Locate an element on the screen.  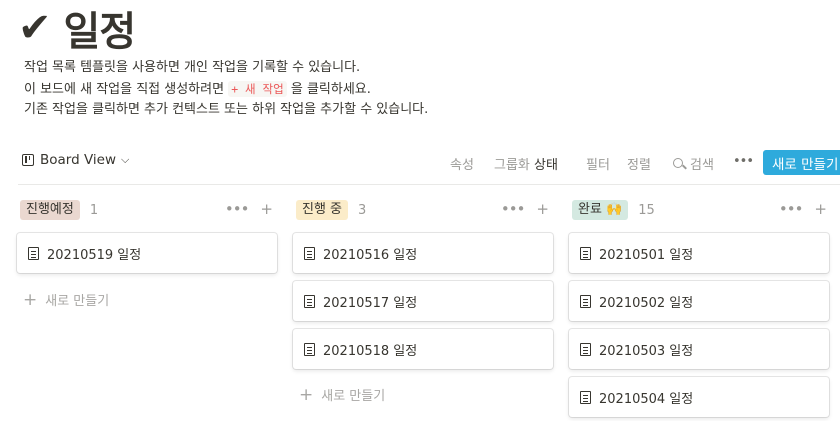
inline-code: + 새 작업 is located at coordinates (257, 88).